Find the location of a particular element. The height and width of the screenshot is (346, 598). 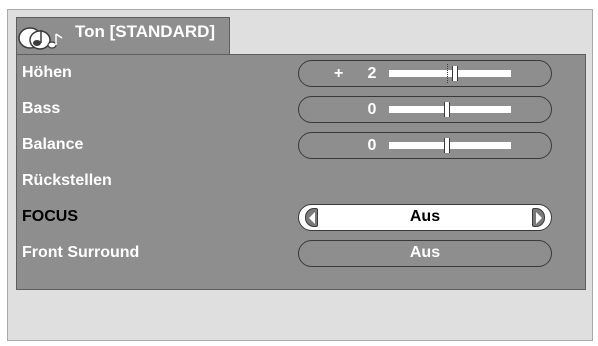

hoehen-slider-thumb is located at coordinates (455, 73).